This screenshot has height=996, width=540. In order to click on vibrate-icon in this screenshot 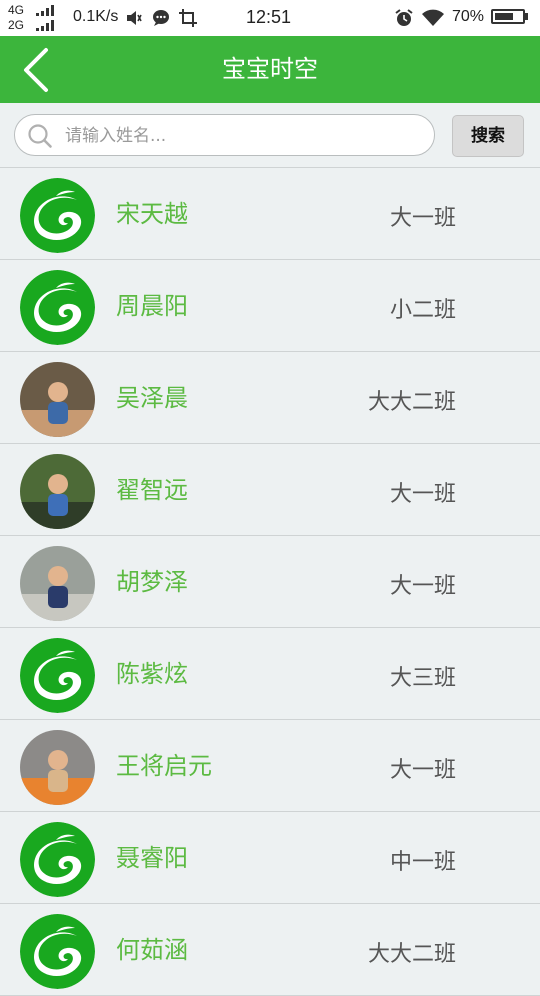, I will do `click(134, 18)`.